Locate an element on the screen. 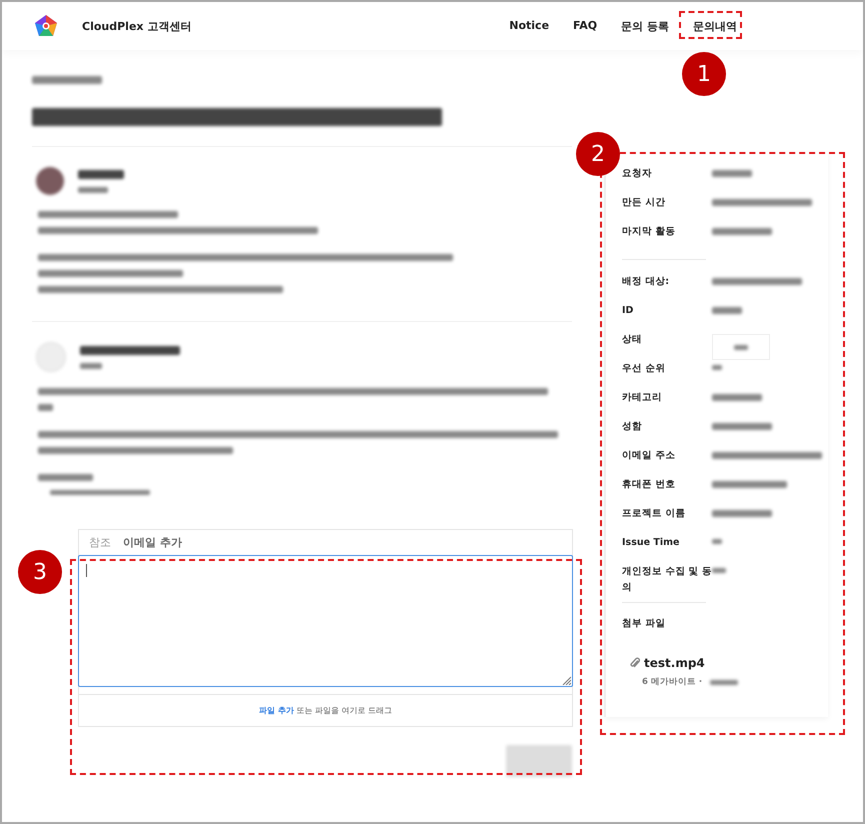 This screenshot has height=824, width=865. add-file-link: 파일 추가 is located at coordinates (276, 710).